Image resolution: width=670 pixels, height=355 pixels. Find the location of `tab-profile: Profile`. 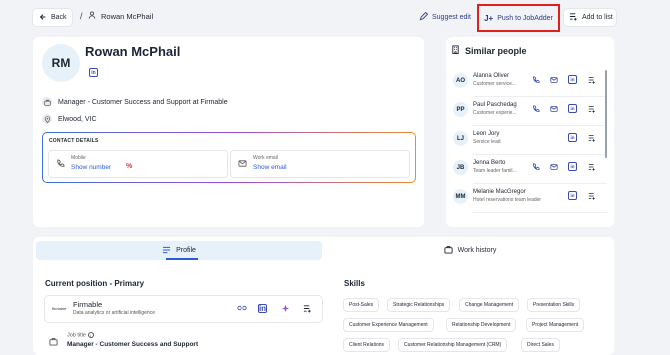

tab-profile: Profile is located at coordinates (179, 250).